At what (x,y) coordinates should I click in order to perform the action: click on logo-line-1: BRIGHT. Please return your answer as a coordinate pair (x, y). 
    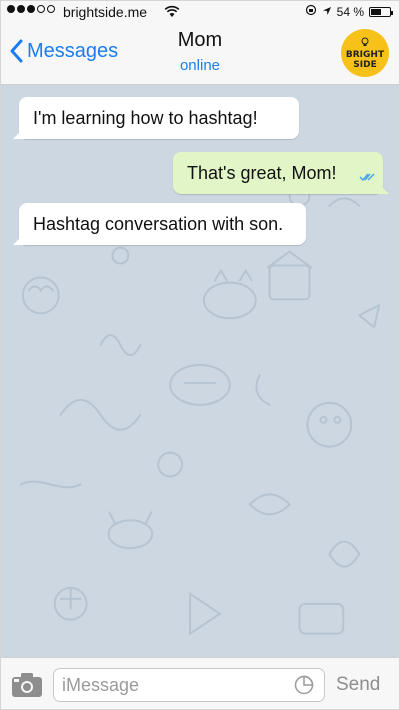
    Looking at the image, I should click on (365, 54).